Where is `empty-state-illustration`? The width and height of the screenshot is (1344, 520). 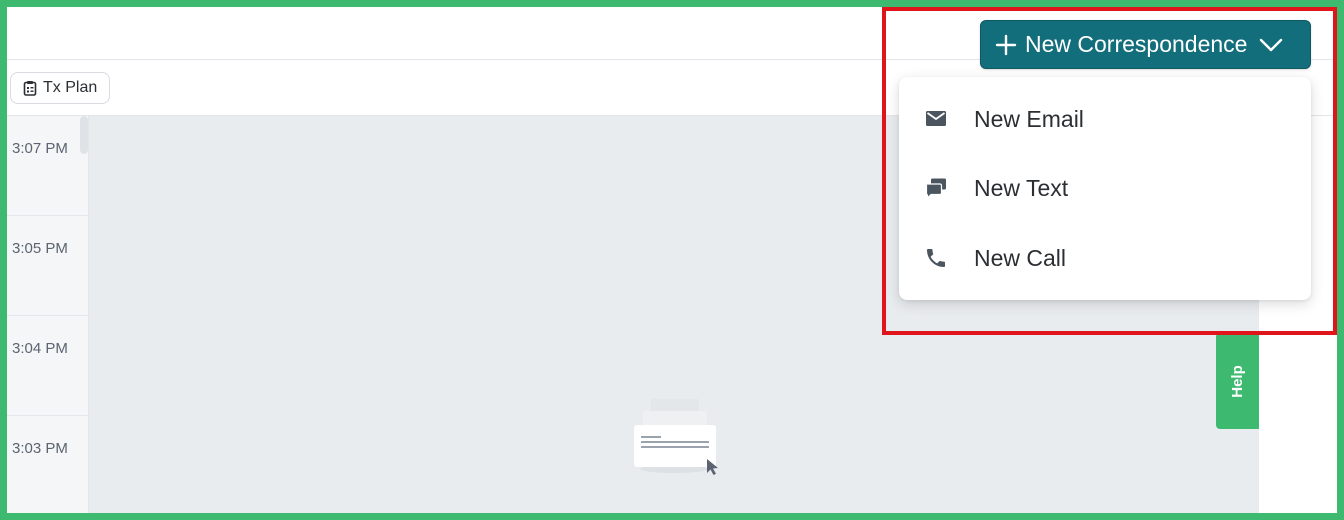
empty-state-illustration is located at coordinates (676, 437).